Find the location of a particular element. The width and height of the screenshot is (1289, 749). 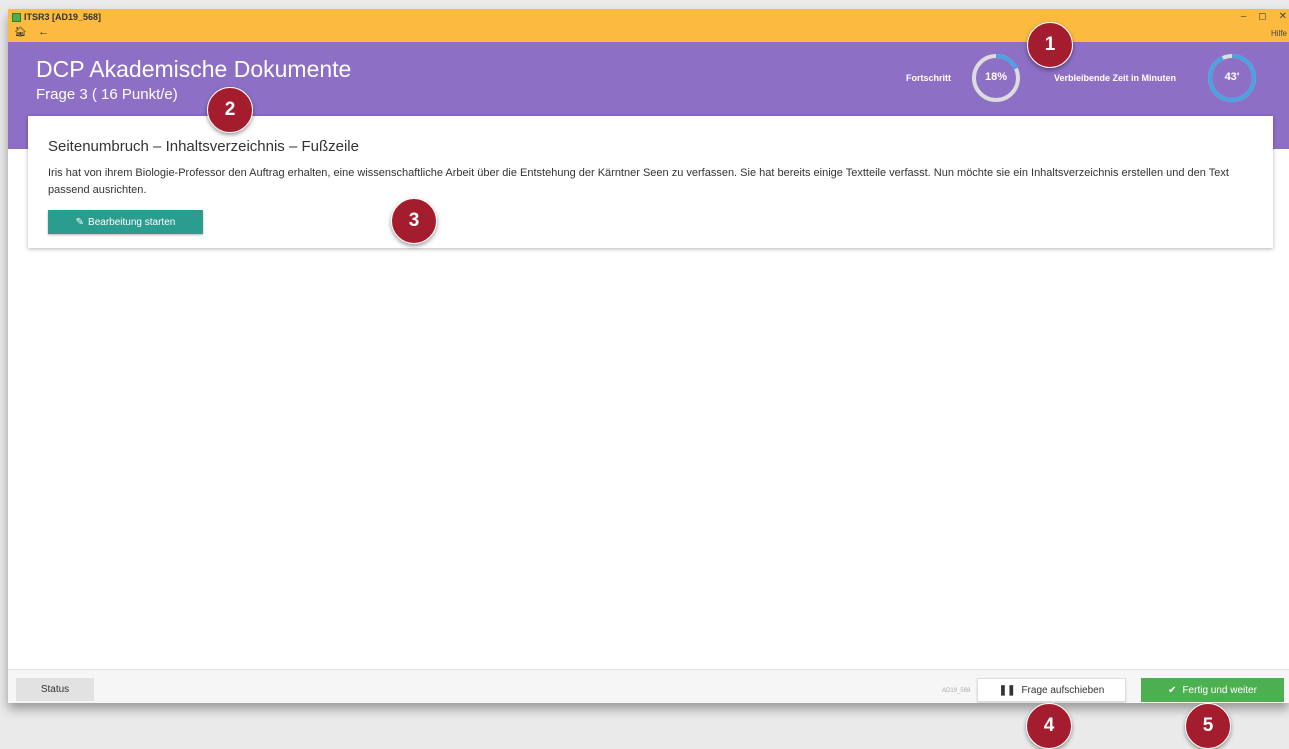

title-bar: ITSR3 [AD19_568] 🏠︎ ← – ◻ ✕ Hilfe is located at coordinates (648, 25).